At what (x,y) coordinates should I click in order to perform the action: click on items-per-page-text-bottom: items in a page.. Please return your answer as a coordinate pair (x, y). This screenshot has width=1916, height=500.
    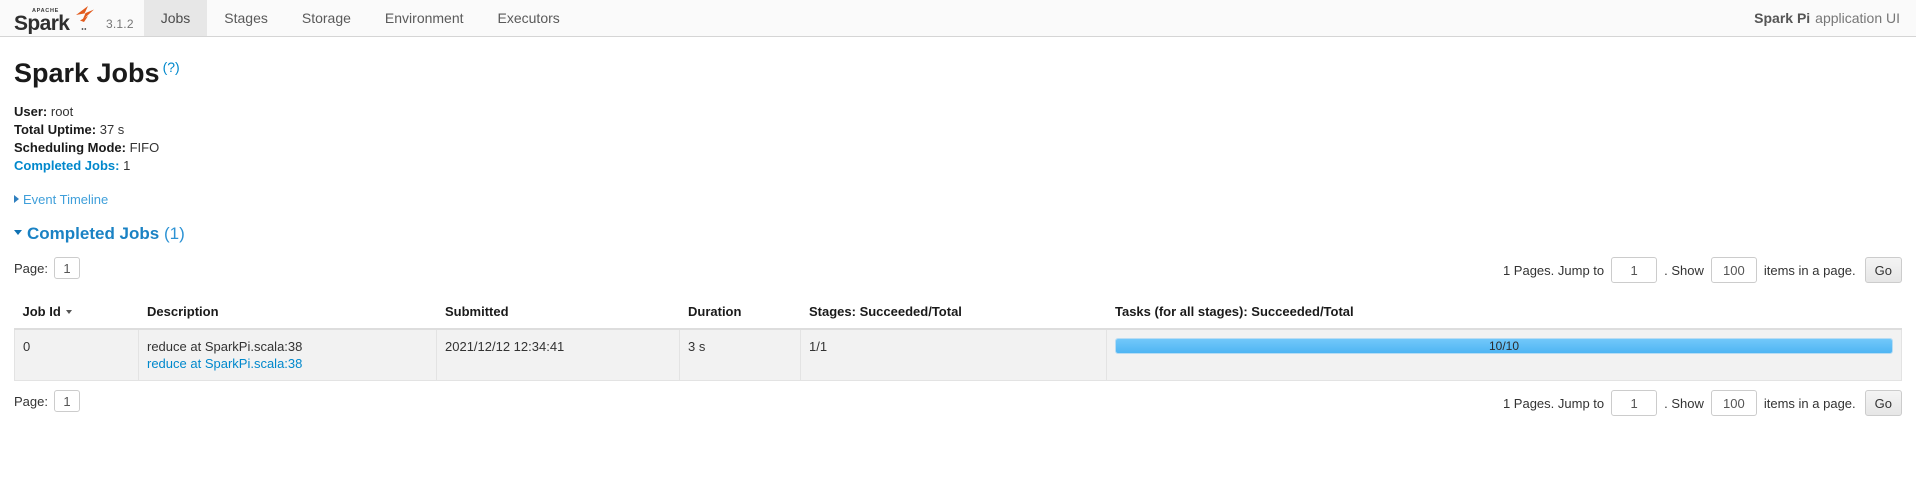
    Looking at the image, I should click on (1809, 403).